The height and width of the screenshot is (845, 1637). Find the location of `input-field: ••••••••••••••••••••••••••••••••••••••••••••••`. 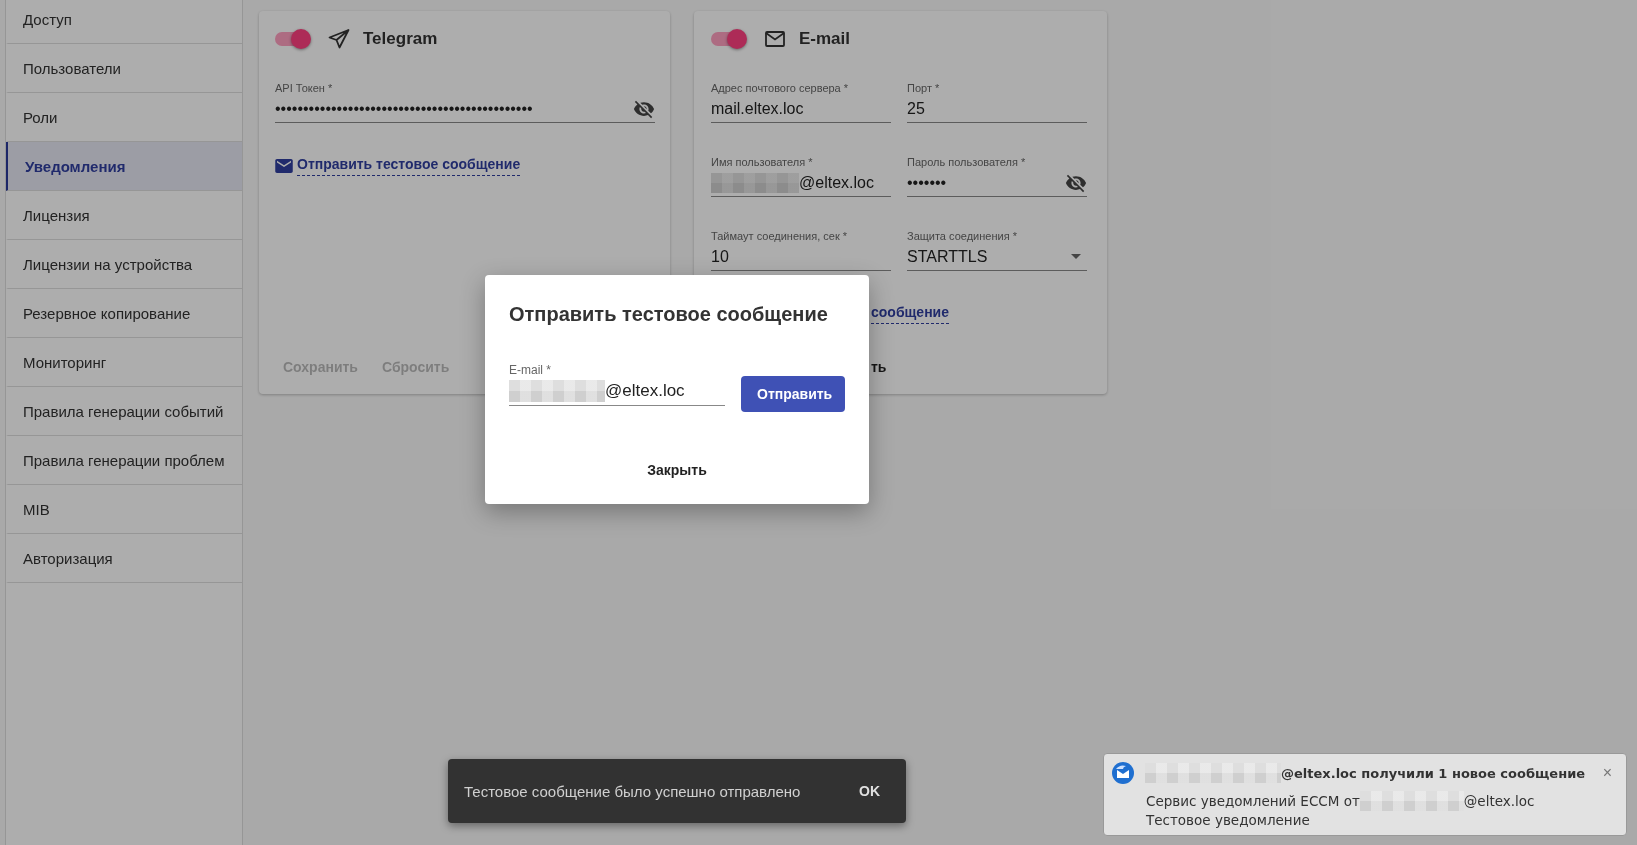

input-field: •••••••••••••••••••••••••••••••••••••••••••••• is located at coordinates (465, 109).